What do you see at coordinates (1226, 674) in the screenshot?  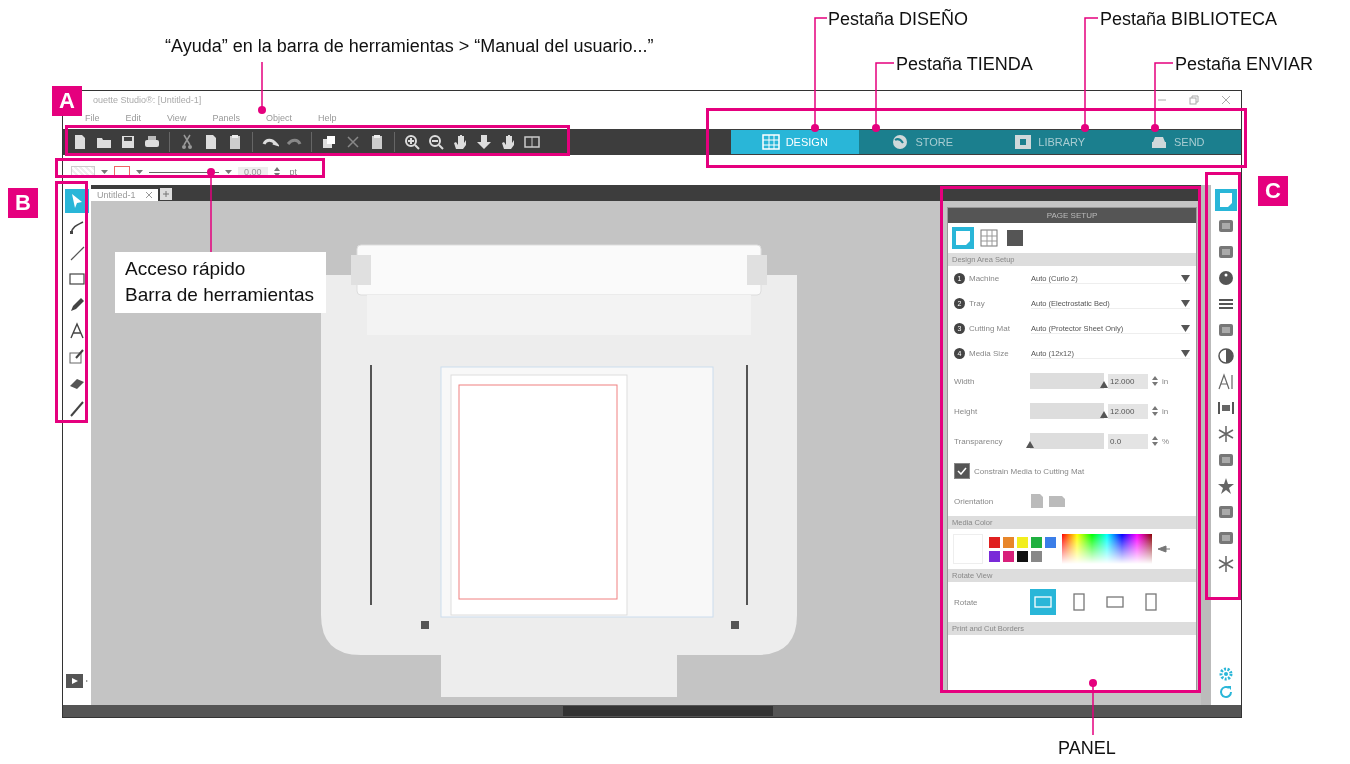 I see `gear-icon` at bounding box center [1226, 674].